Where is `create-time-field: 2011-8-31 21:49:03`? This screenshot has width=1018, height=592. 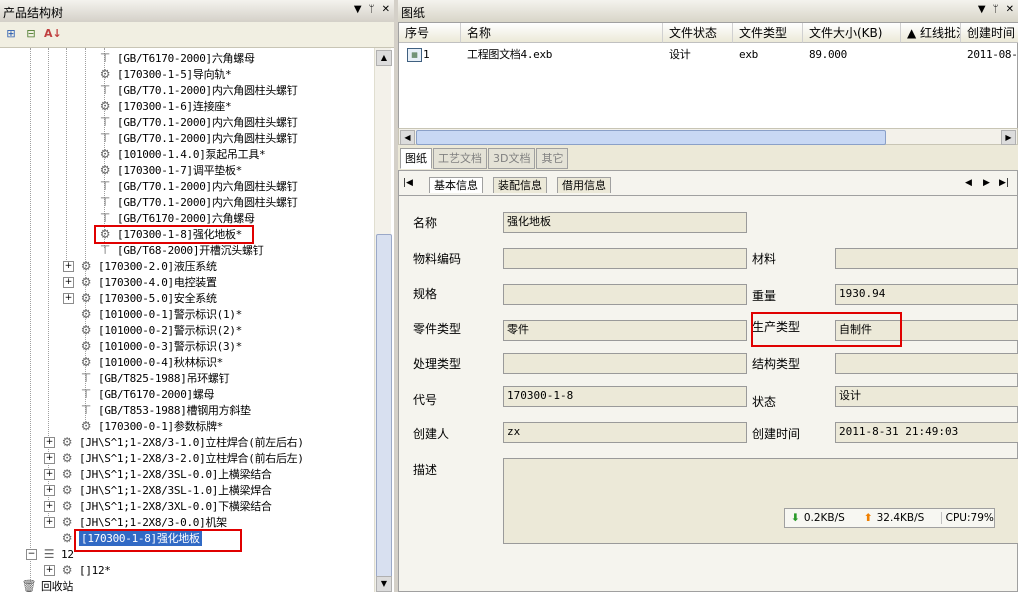
create-time-field: 2011-8-31 21:49:03 is located at coordinates (926, 432).